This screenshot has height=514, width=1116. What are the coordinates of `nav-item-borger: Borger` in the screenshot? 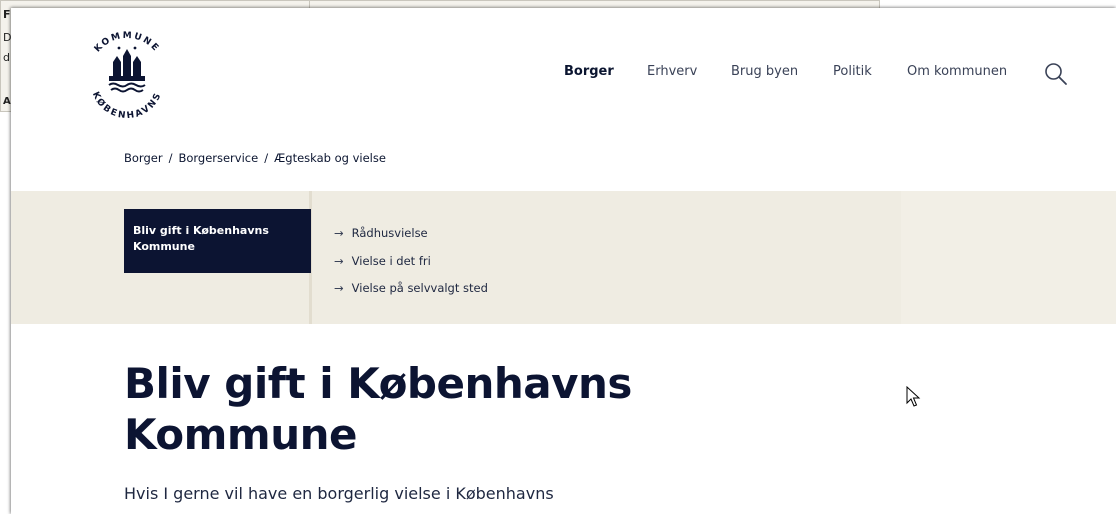 It's located at (589, 71).